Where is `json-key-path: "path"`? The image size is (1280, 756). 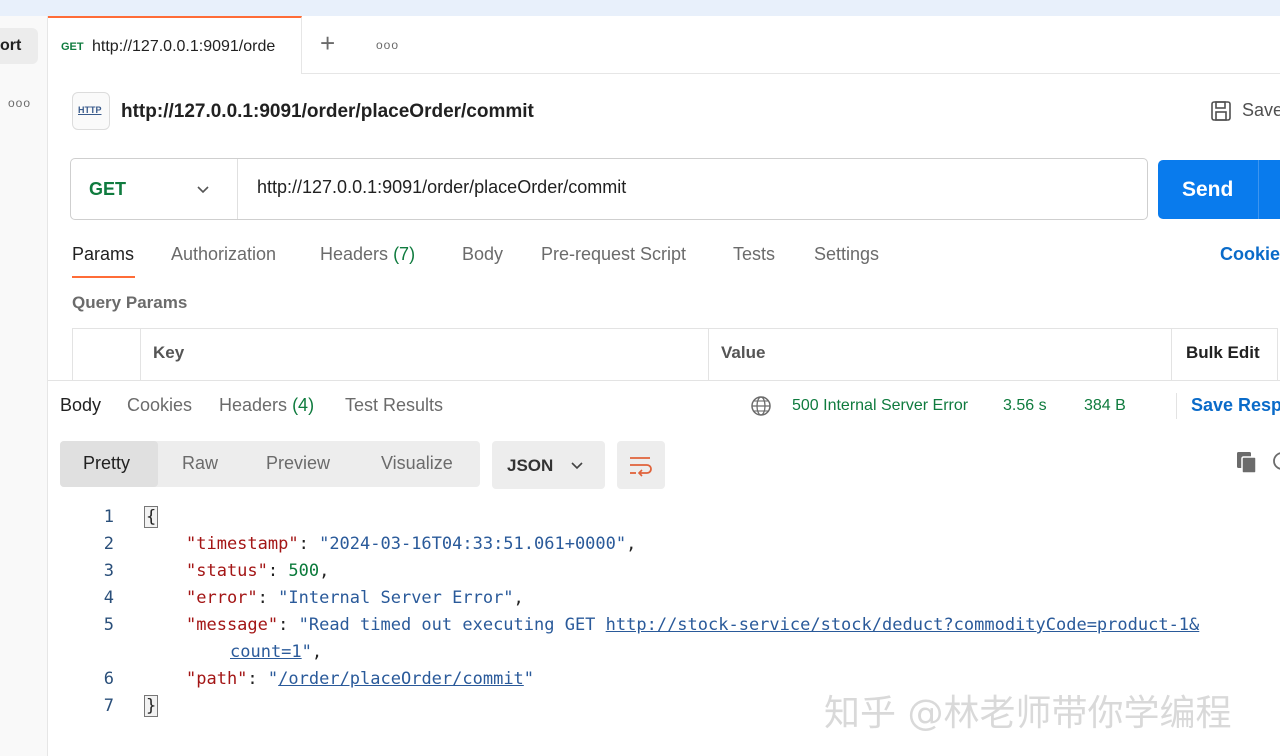 json-key-path: "path" is located at coordinates (217, 679).